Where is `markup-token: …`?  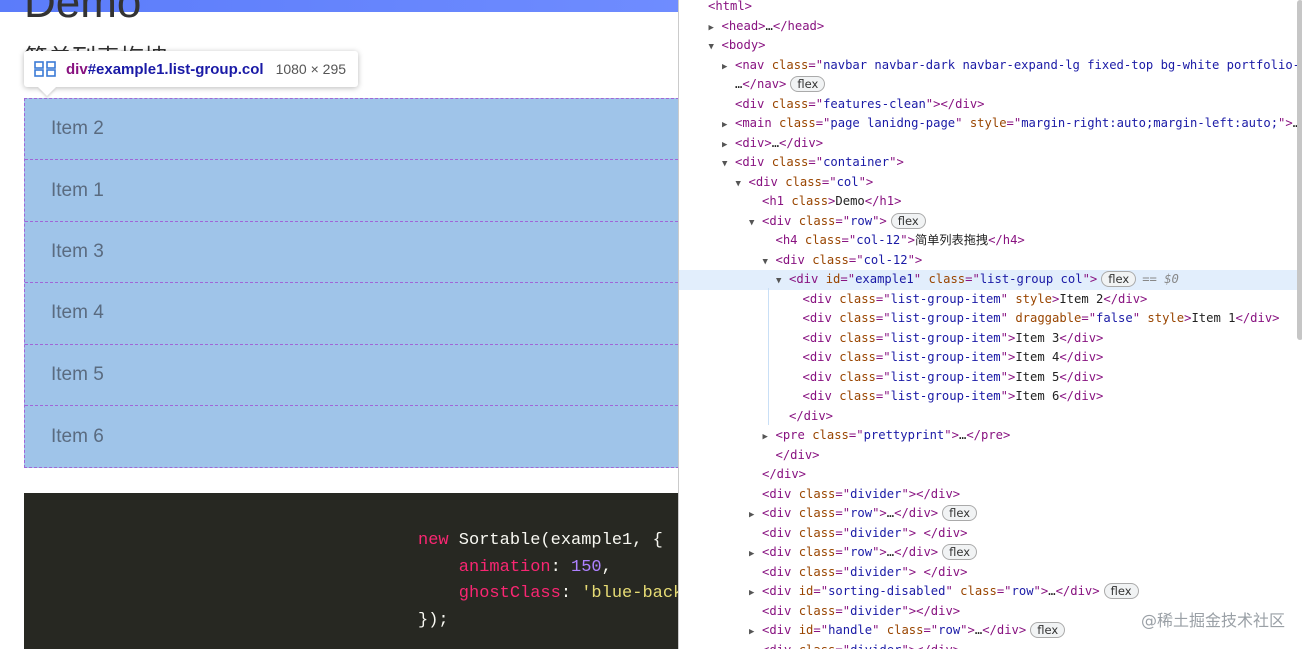
markup-token: … is located at coordinates (769, 25).